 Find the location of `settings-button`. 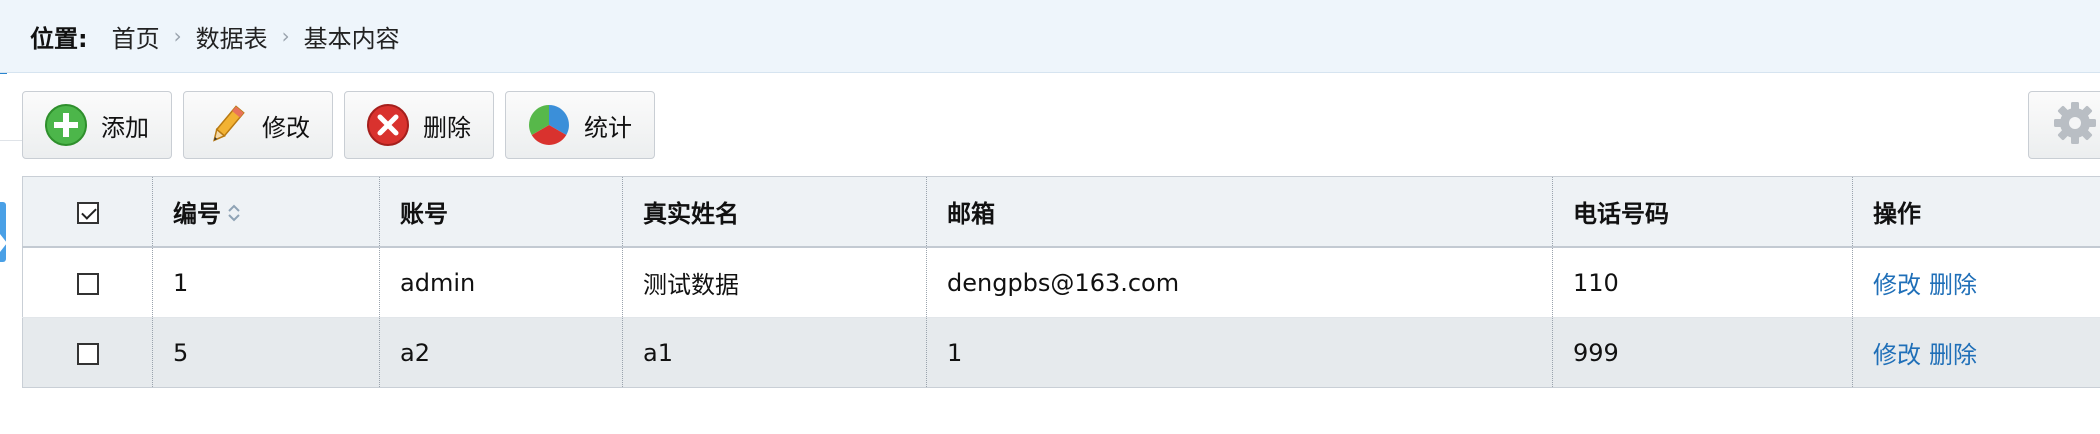

settings-button is located at coordinates (2064, 125).